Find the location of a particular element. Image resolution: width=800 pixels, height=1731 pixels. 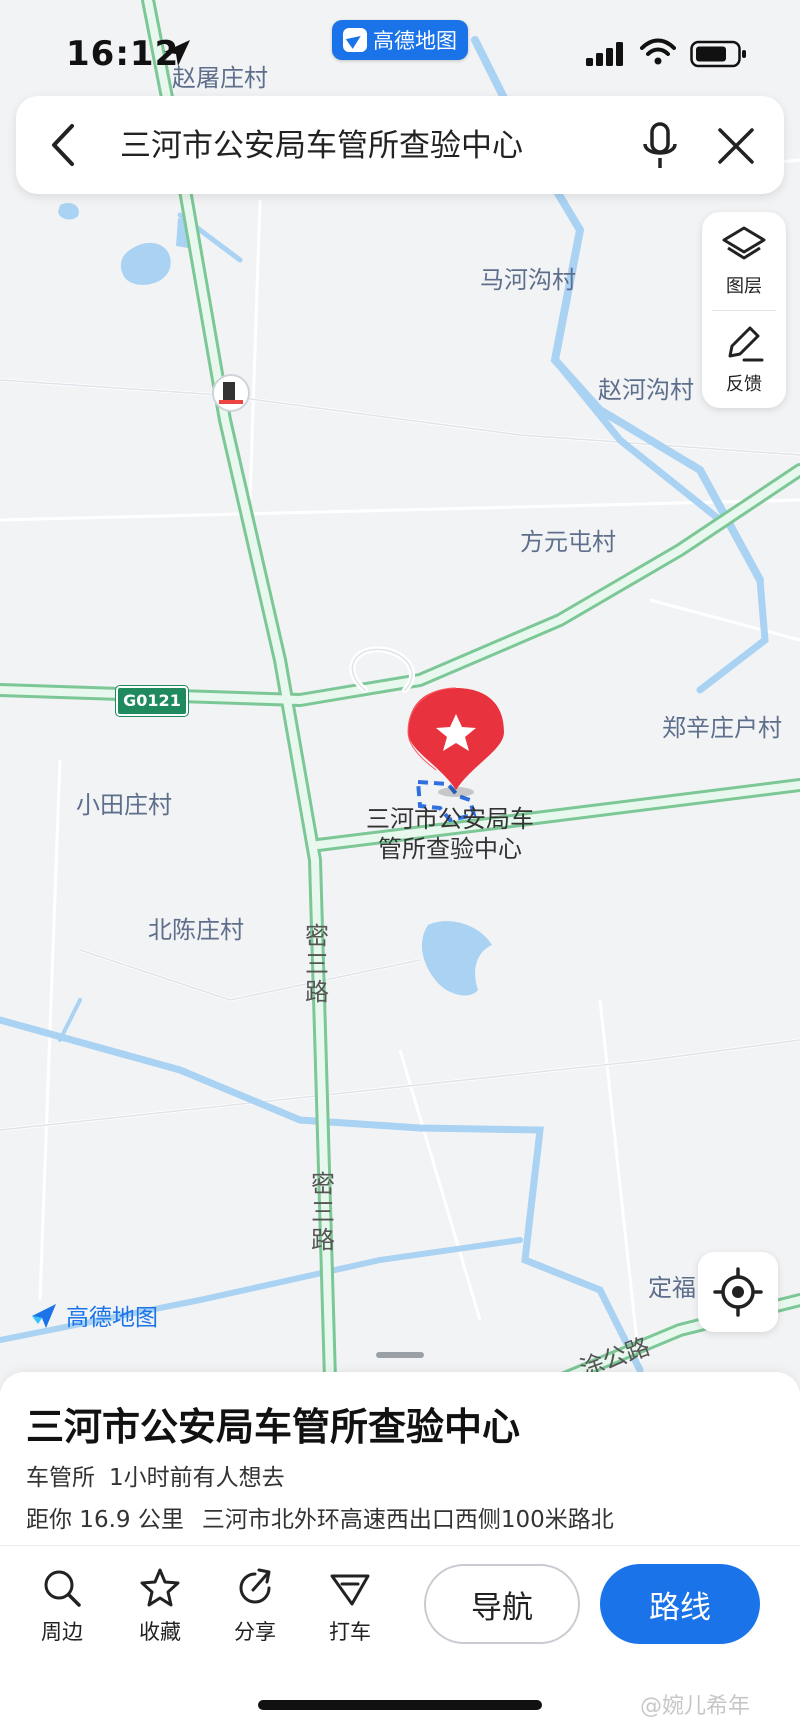

app-badge: 高德地图 is located at coordinates (400, 40).